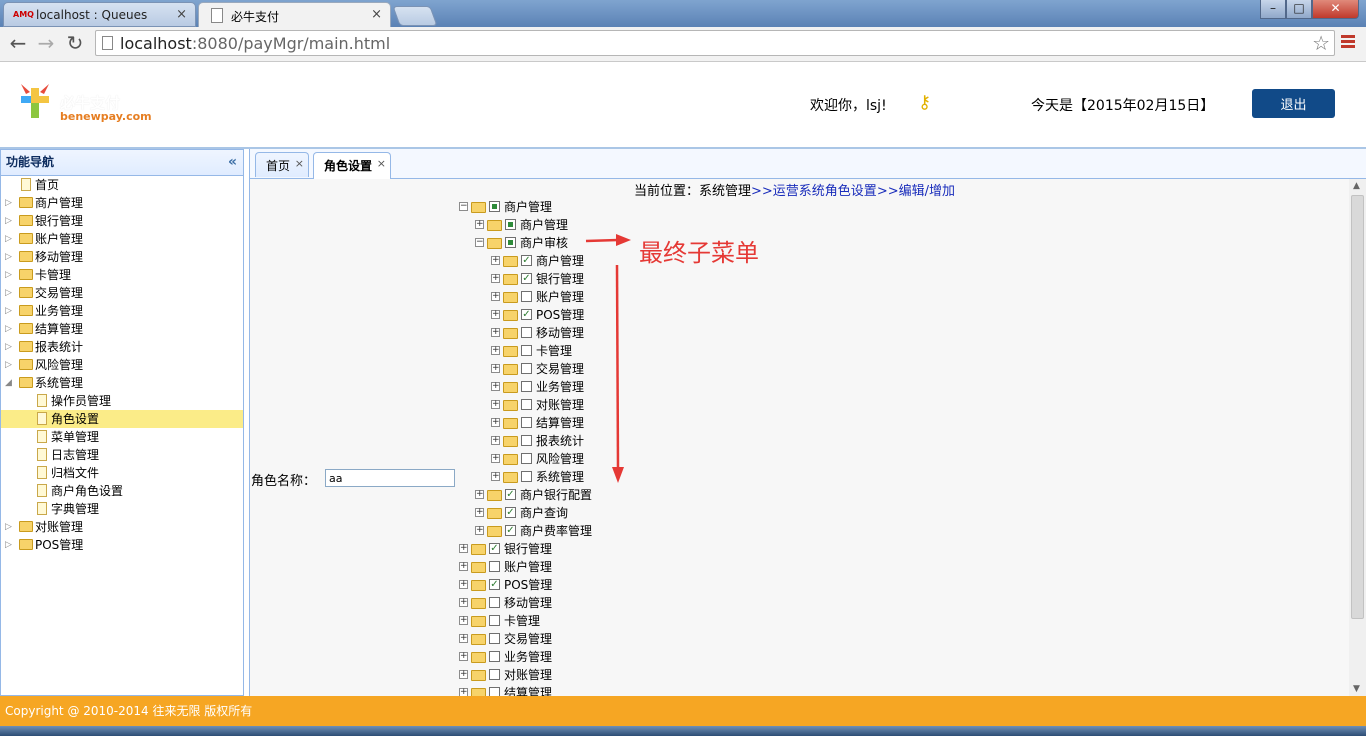  I want to click on browser-toolbar: ← → ↻ localhost:8080/payMgr/main.html ☆, so click(683, 44).